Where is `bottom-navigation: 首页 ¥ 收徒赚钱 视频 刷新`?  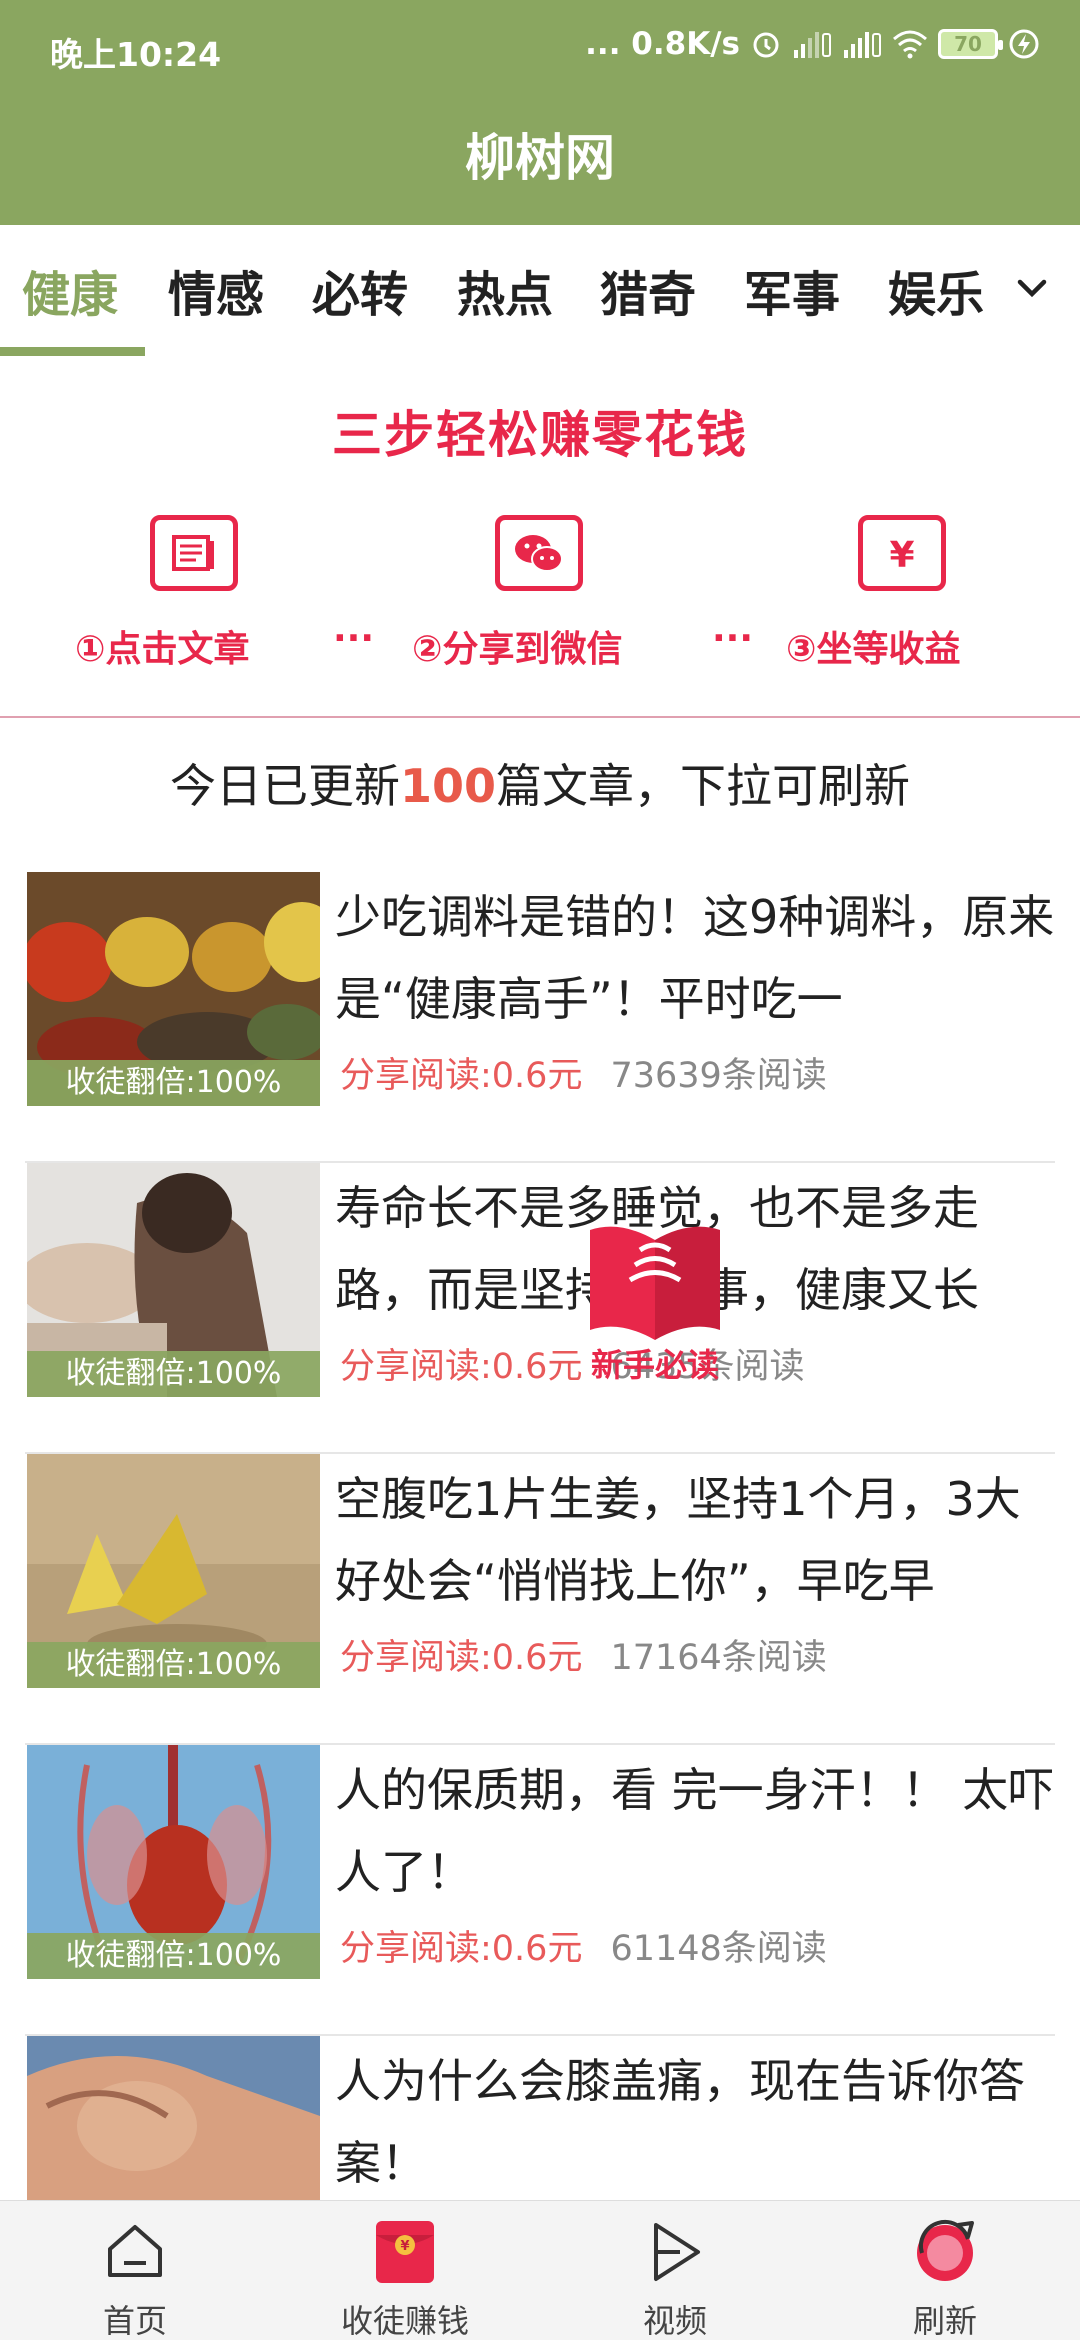
bottom-navigation: 首页 ¥ 收徒赚钱 视频 刷新 is located at coordinates (540, 2270).